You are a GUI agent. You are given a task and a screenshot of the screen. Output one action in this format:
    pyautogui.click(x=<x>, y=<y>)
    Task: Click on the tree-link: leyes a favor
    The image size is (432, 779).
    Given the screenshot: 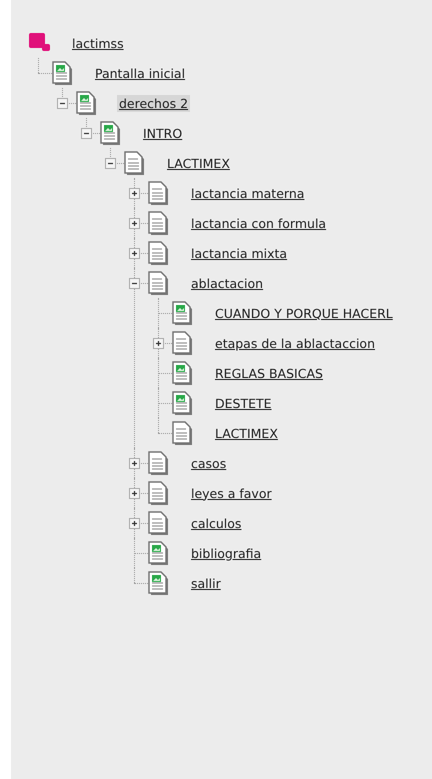 What is the action you would take?
    pyautogui.click(x=231, y=493)
    